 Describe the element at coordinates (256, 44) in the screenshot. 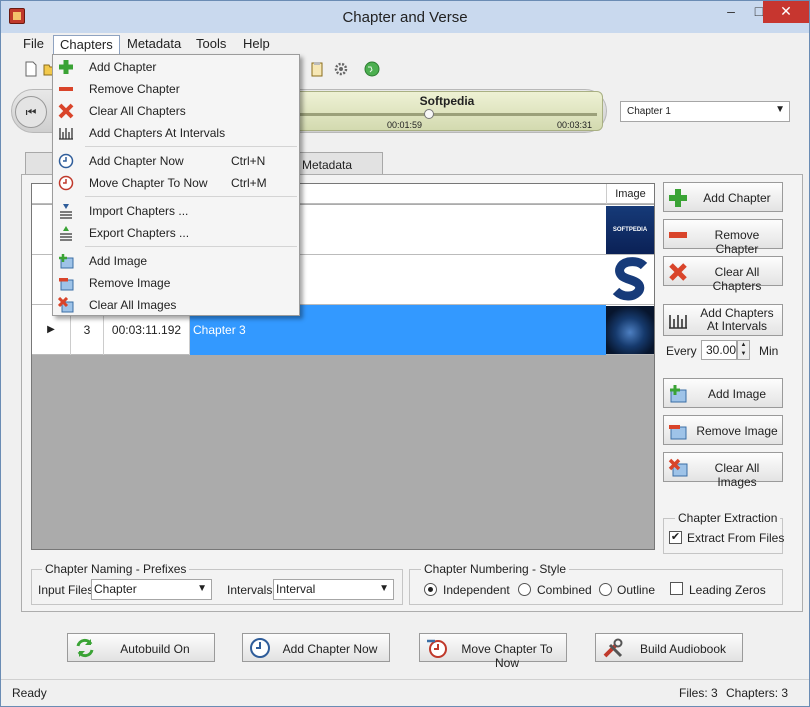

I see `menu-help: Help` at that location.